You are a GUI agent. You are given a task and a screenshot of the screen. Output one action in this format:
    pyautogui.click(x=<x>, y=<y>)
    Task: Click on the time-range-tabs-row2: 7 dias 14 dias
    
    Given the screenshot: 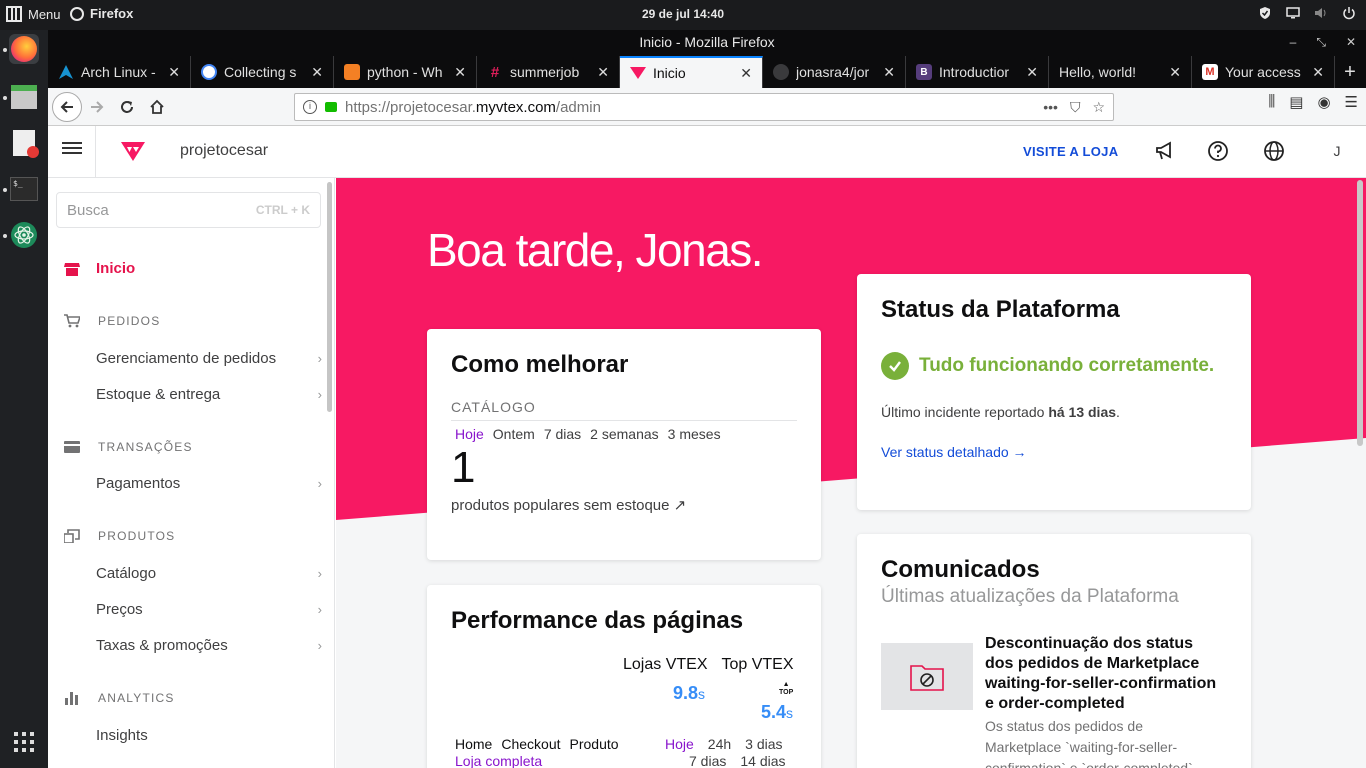 What is the action you would take?
    pyautogui.click(x=737, y=760)
    